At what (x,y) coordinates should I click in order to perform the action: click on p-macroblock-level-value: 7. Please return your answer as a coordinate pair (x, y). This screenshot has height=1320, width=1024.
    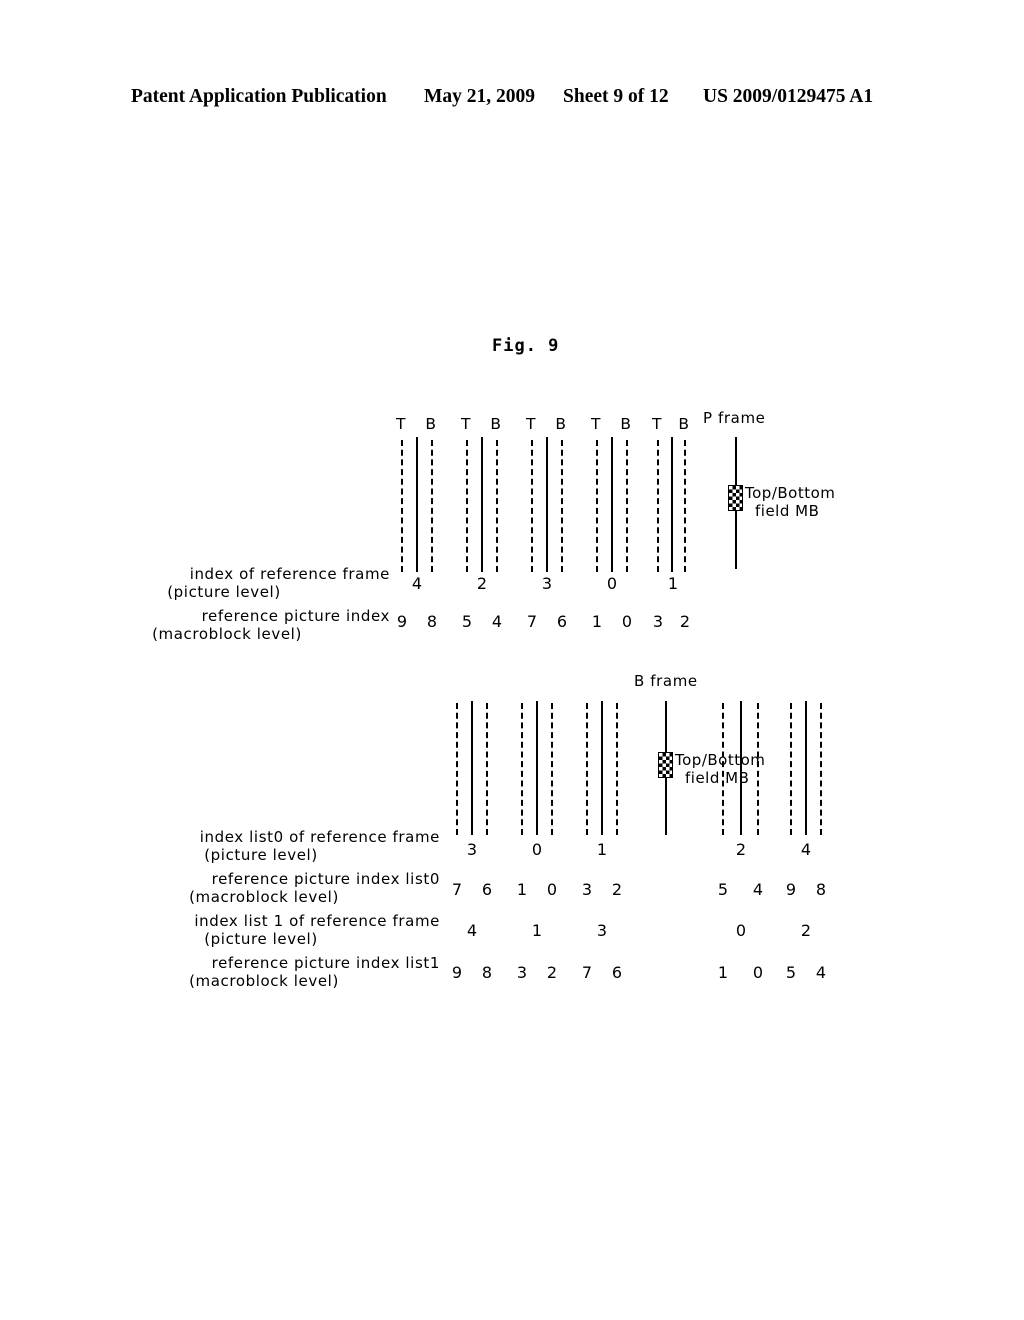
    Looking at the image, I should click on (532, 621).